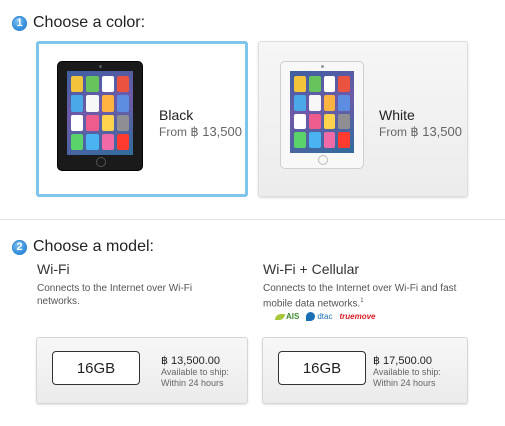 The width and height of the screenshot is (505, 426). What do you see at coordinates (19, 23) in the screenshot?
I see `step-number-badge: 1` at bounding box center [19, 23].